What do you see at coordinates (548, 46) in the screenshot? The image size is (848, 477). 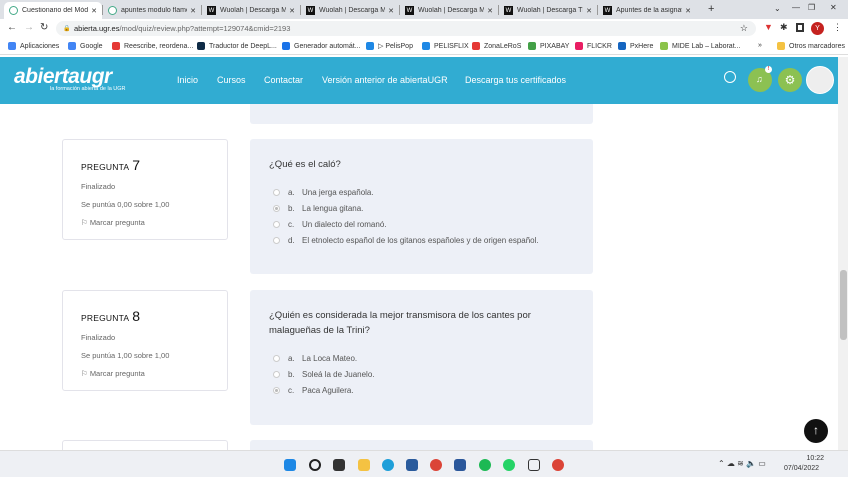 I see `bookmark-item: PIXABAY` at bounding box center [548, 46].